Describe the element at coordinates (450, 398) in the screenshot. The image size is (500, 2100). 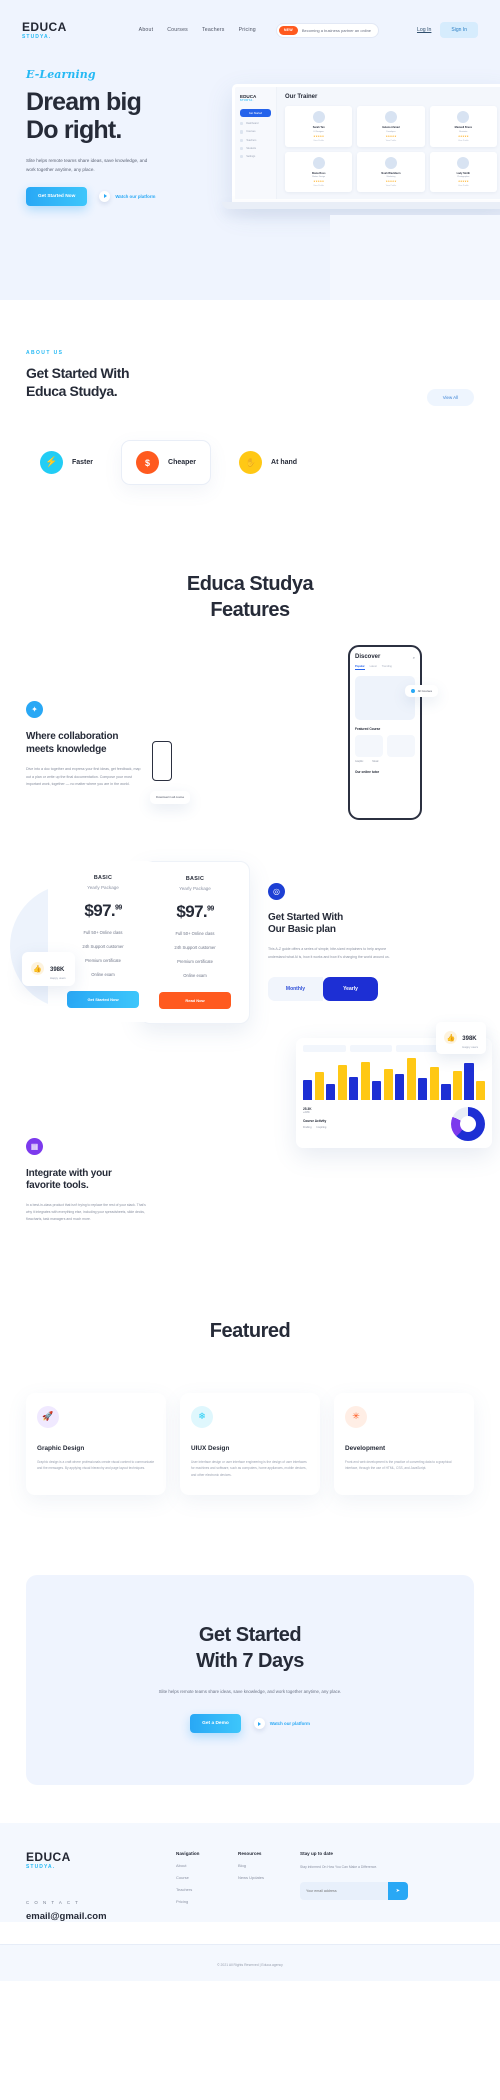
I see `view-all-button: View All` at that location.